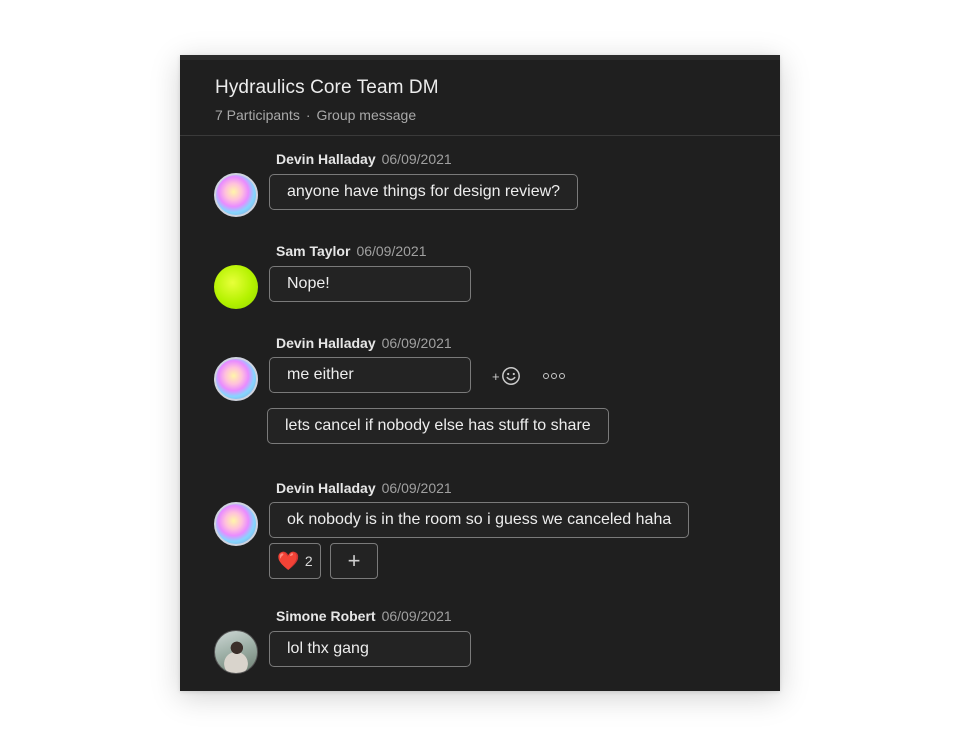 This screenshot has width=960, height=747. I want to click on message-bubble: me either, so click(370, 375).